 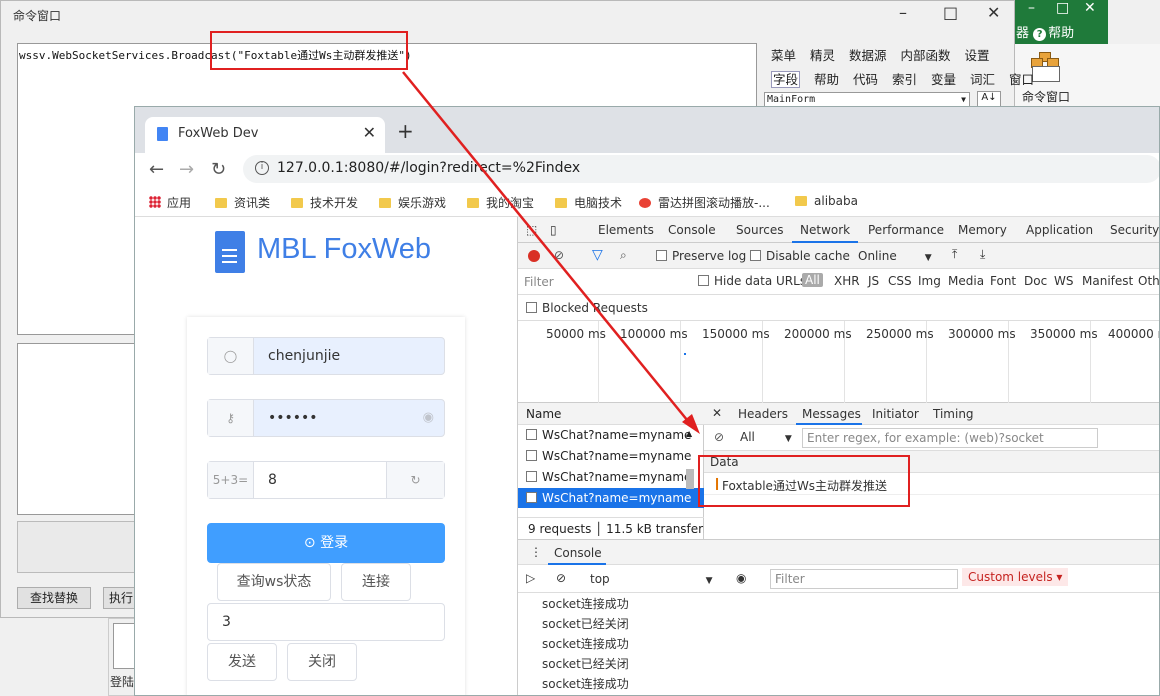 I want to click on type-filter: XHR, so click(x=847, y=281).